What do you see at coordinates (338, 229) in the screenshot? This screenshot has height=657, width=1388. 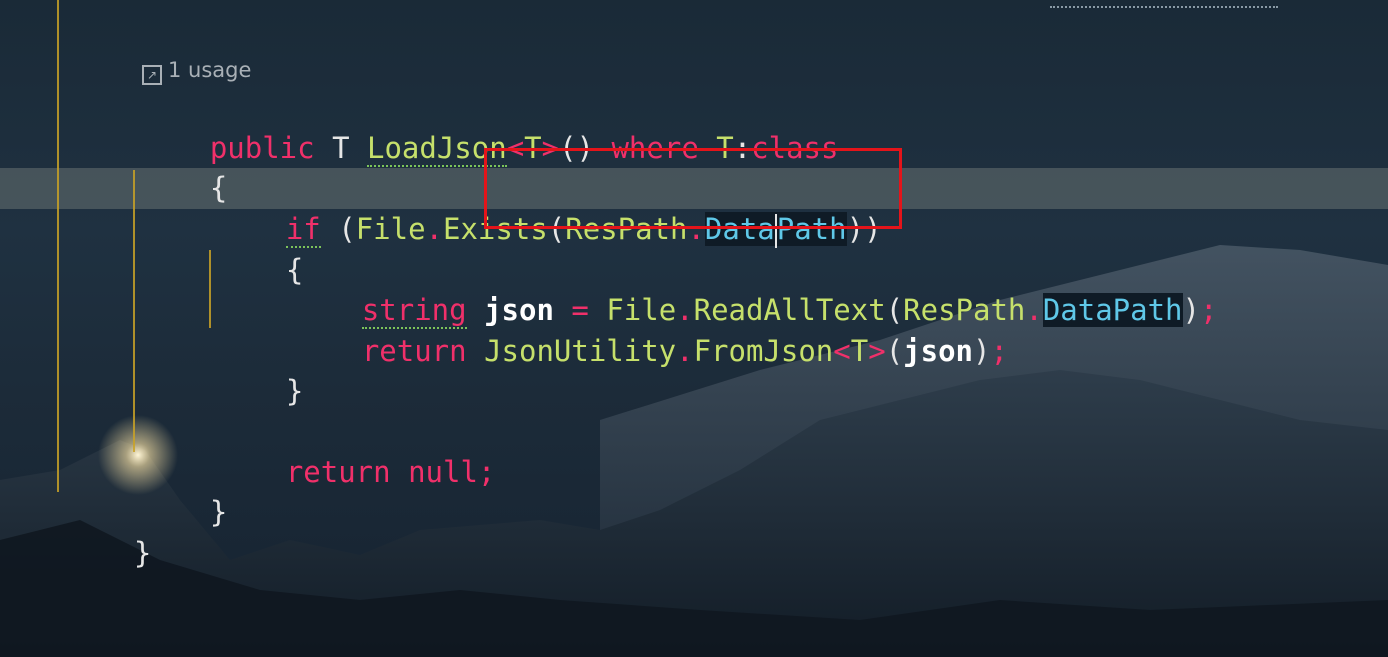 I see `open-paren: (` at bounding box center [338, 229].